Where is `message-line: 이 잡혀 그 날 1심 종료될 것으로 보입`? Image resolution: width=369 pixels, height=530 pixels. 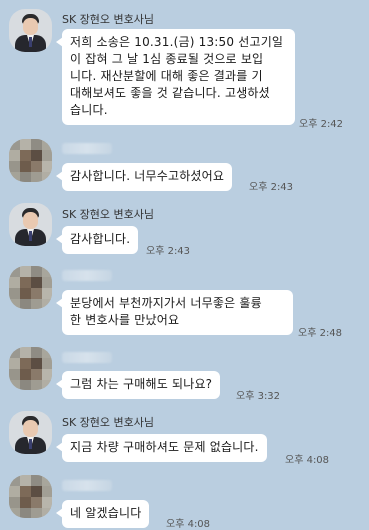
message-line: 이 잡혀 그 날 1심 종료될 것으로 보입 is located at coordinates (167, 59).